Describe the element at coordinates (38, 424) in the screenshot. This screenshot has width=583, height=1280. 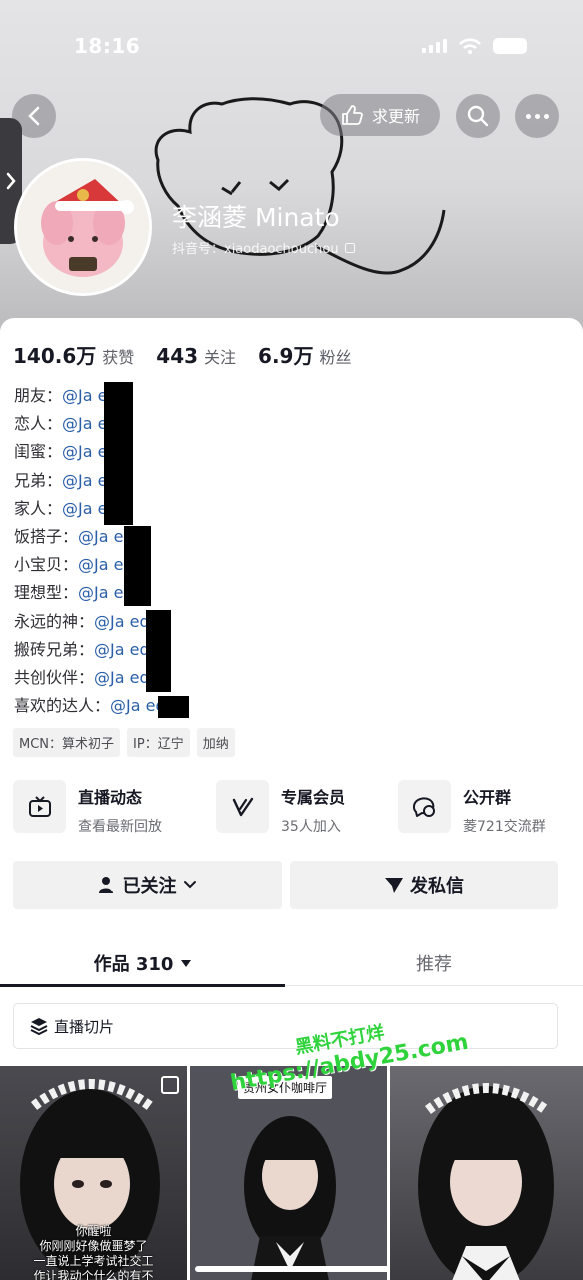
I see `relation-label: 恋人：` at that location.